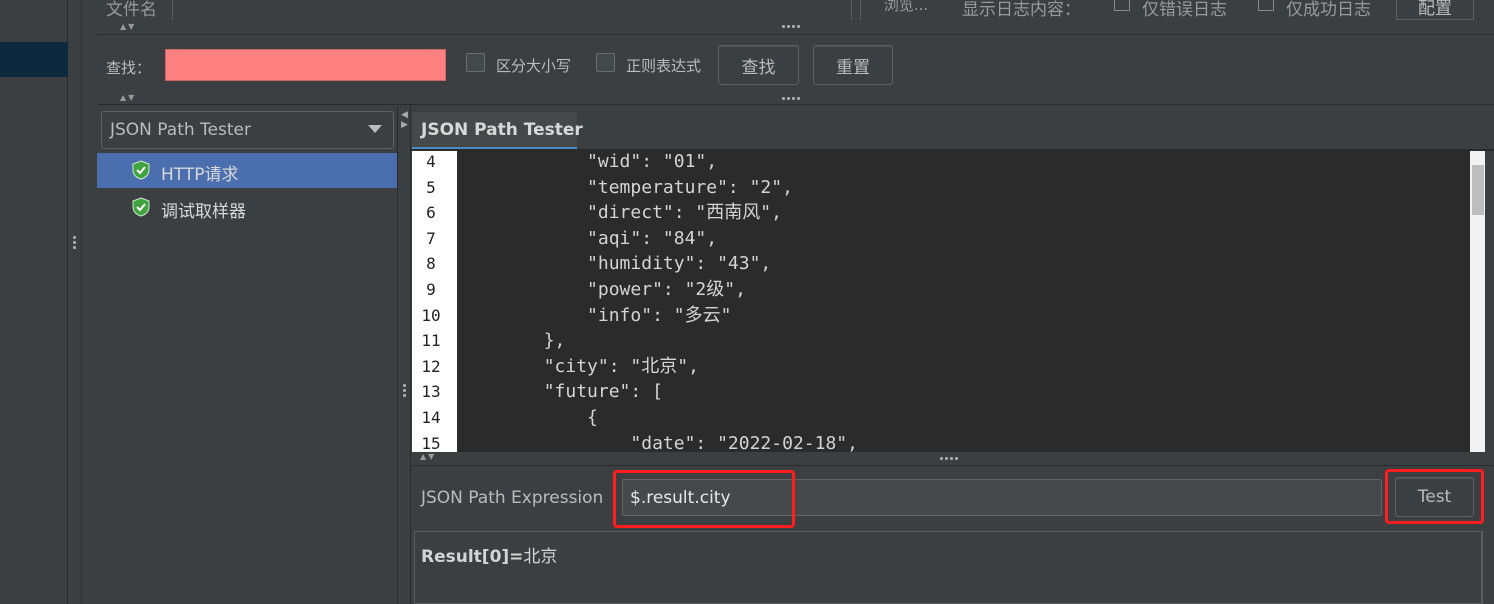 This screenshot has width=1494, height=604. What do you see at coordinates (431, 417) in the screenshot?
I see `line-number: 14` at bounding box center [431, 417].